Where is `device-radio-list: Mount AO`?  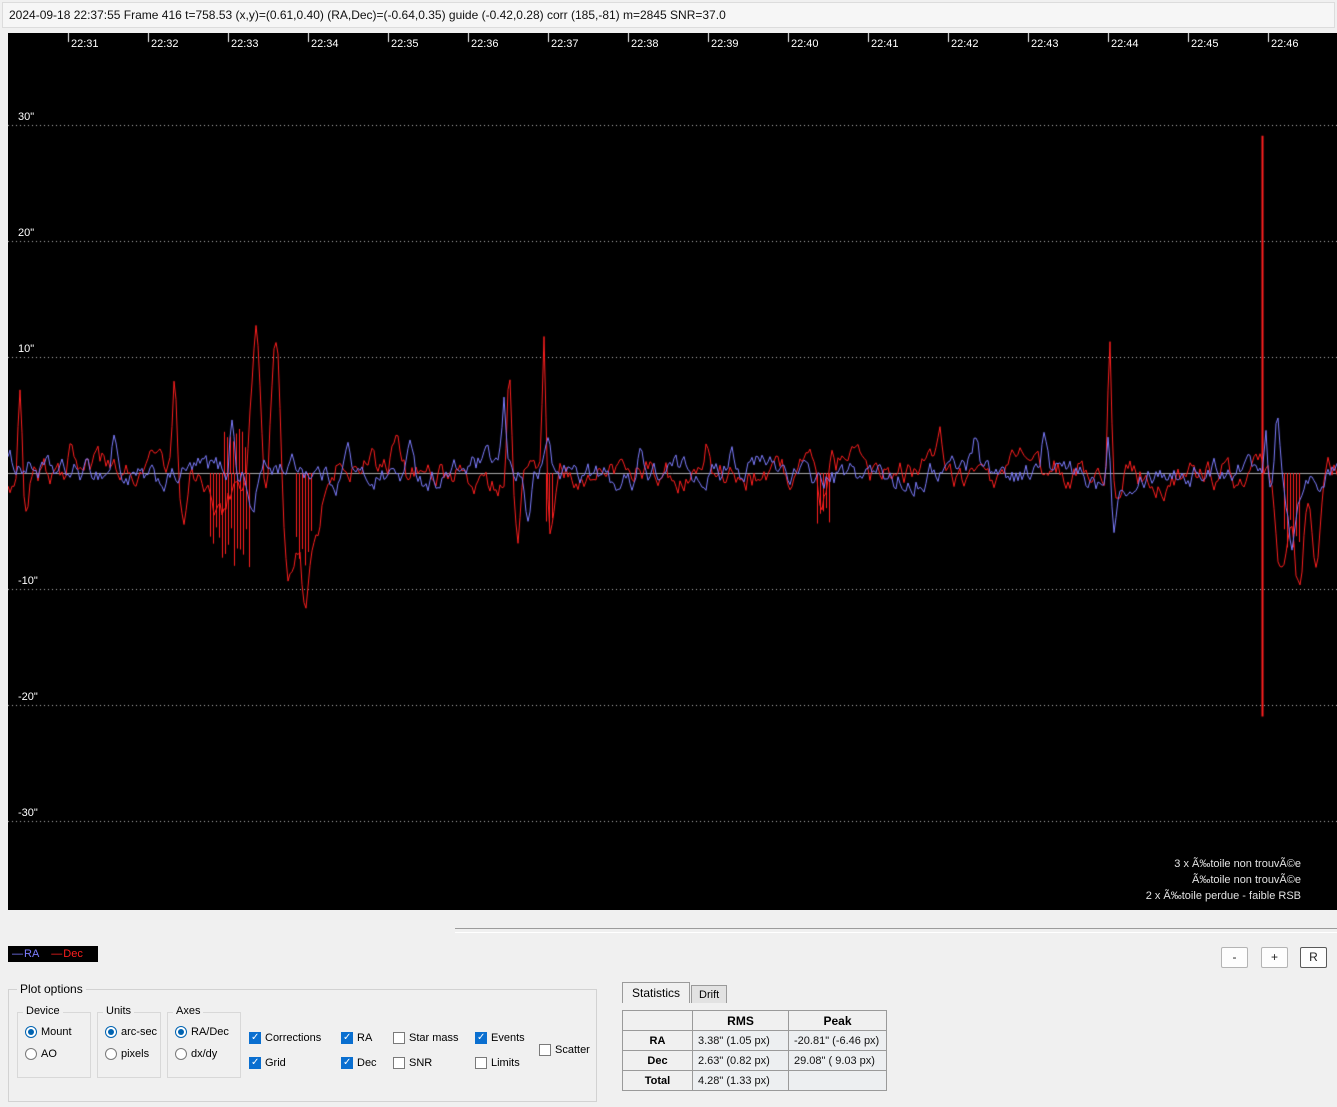
device-radio-list: Mount AO is located at coordinates (54, 1036).